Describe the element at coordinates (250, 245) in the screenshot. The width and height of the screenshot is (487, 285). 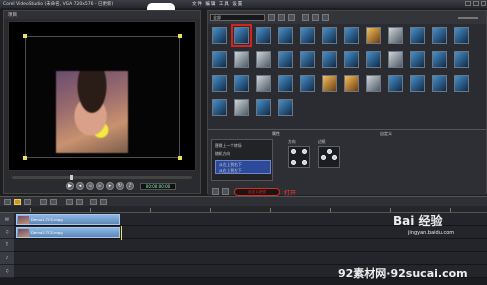
I see `title-track` at that location.